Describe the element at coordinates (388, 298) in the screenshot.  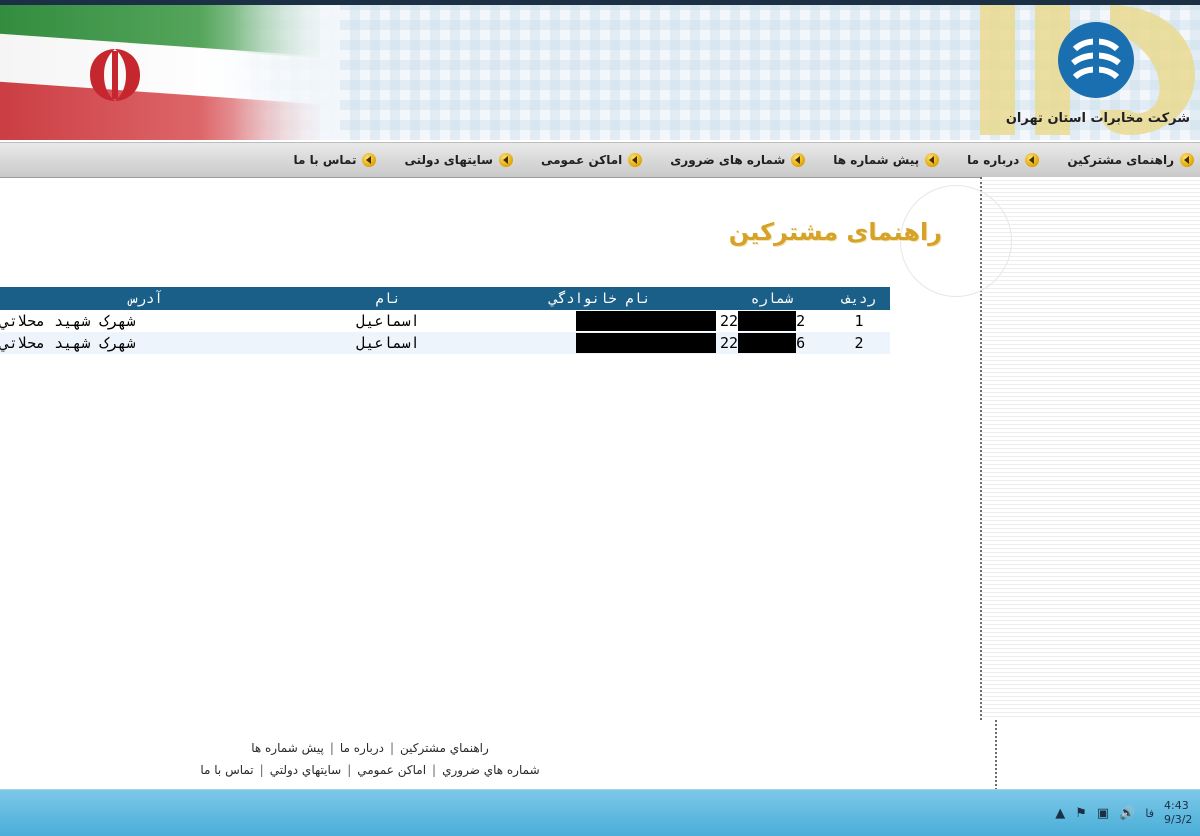
I see `header-first-name: نام` at that location.